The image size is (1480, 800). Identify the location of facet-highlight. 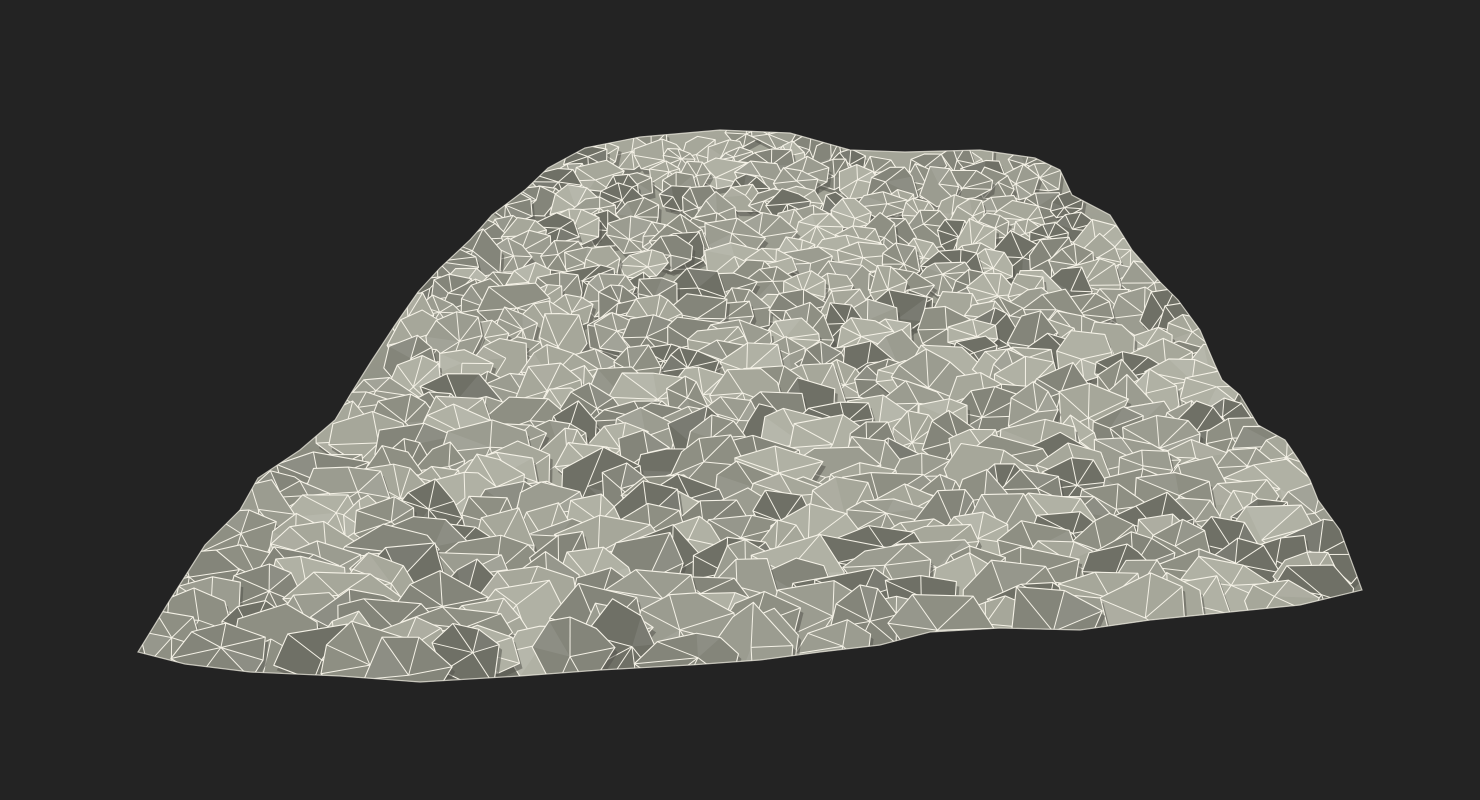
(457, 237).